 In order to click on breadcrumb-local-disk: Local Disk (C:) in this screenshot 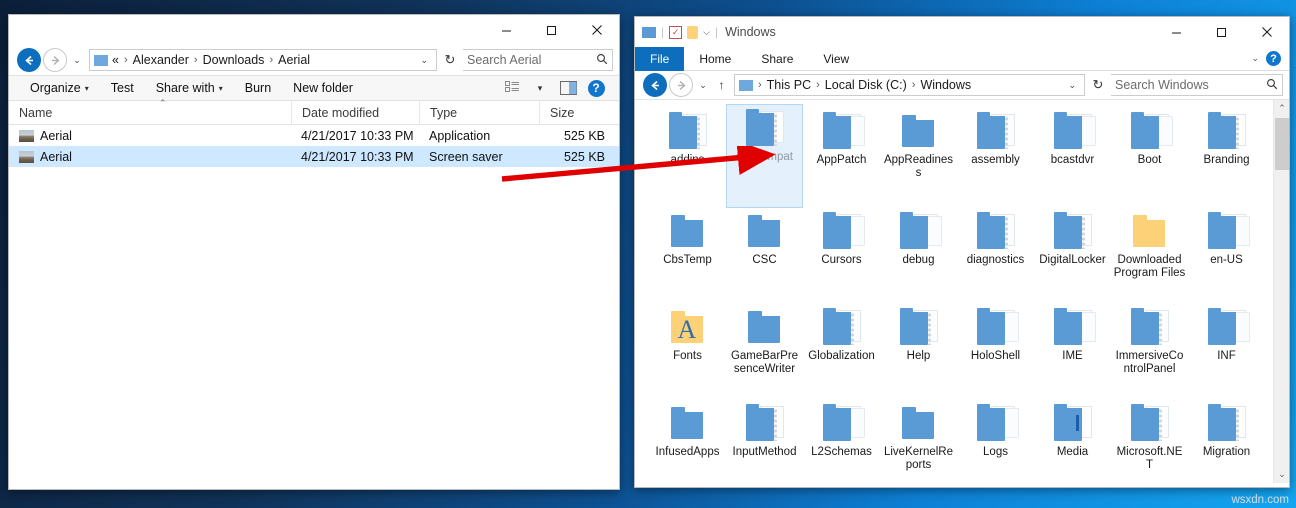, I will do `click(866, 85)`.